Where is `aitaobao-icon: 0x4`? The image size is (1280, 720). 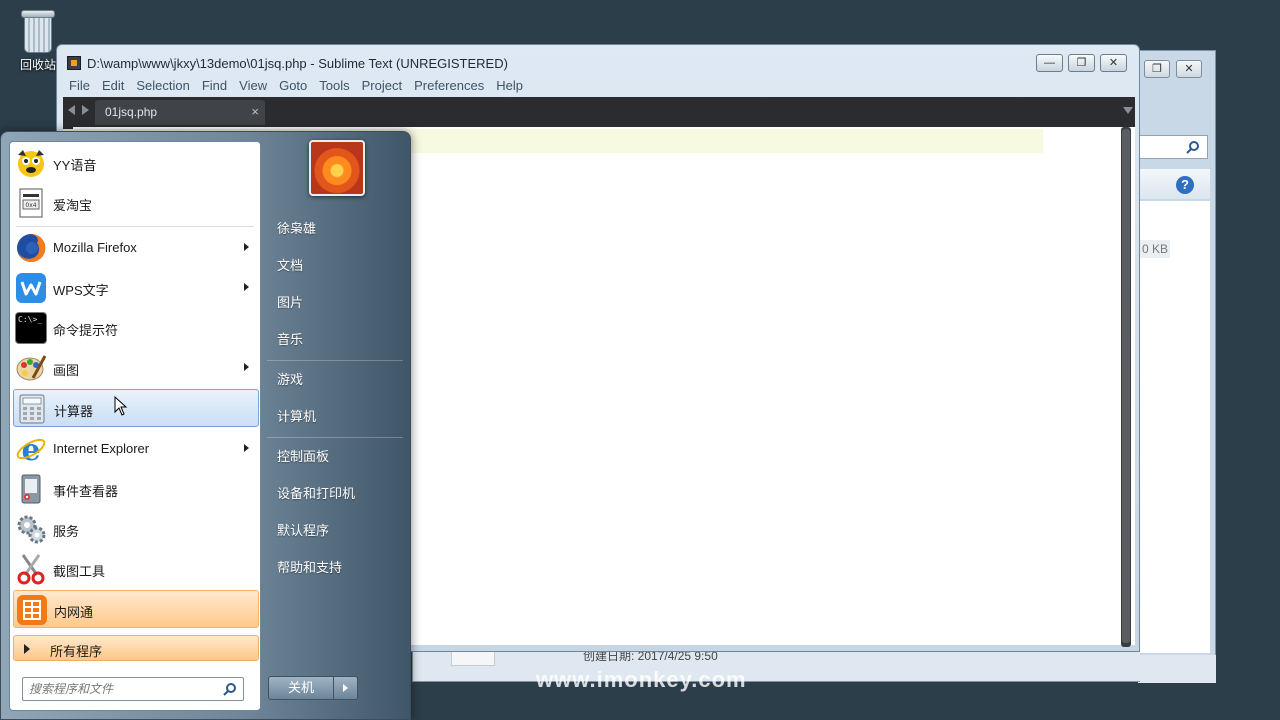 aitaobao-icon: 0x4 is located at coordinates (31, 203).